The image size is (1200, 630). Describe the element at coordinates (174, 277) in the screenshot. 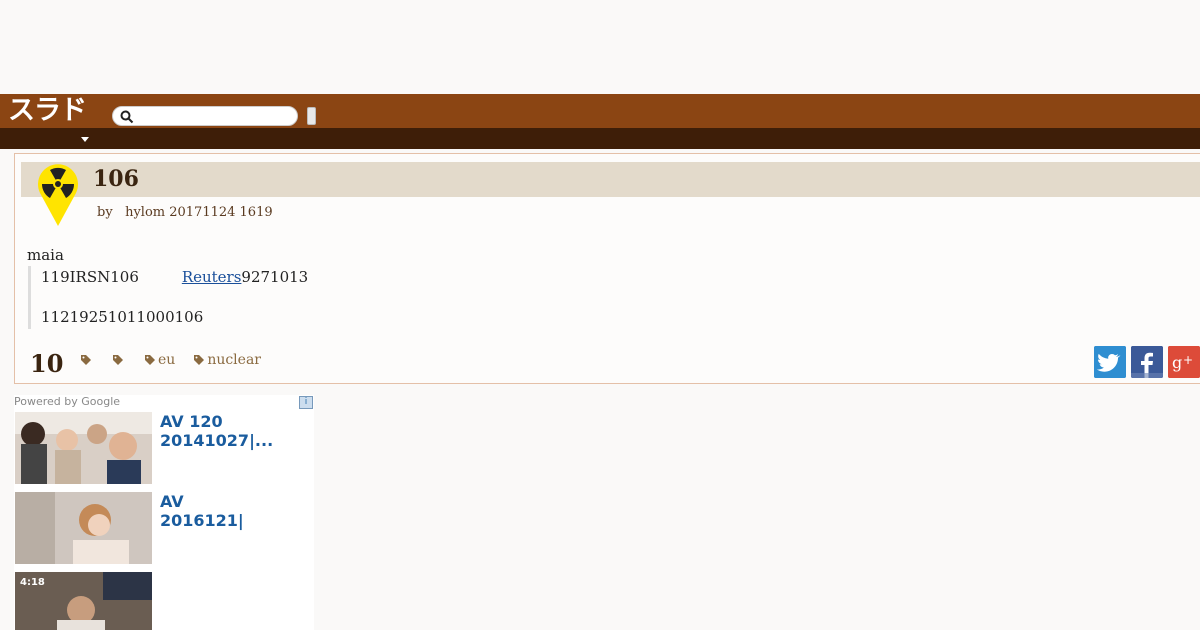

I see `quote-line: 119IRSN106 Reuters9271013` at that location.